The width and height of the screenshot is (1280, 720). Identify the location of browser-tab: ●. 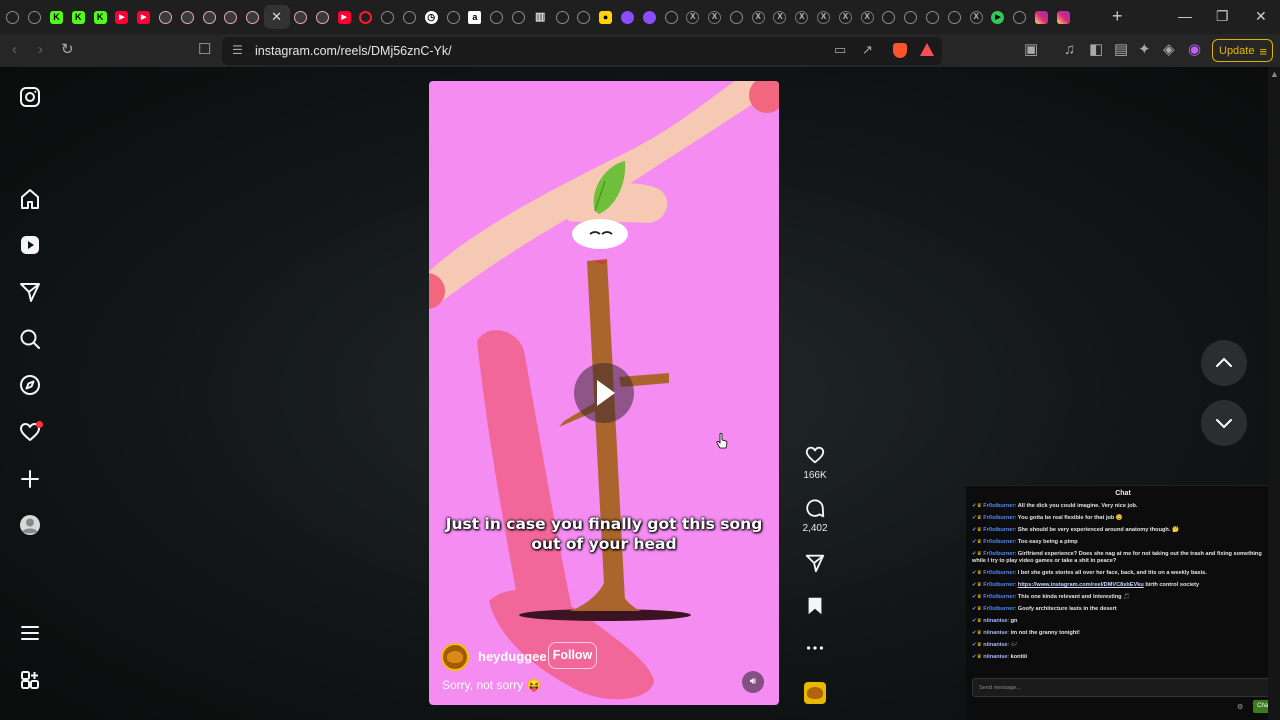
(606, 17).